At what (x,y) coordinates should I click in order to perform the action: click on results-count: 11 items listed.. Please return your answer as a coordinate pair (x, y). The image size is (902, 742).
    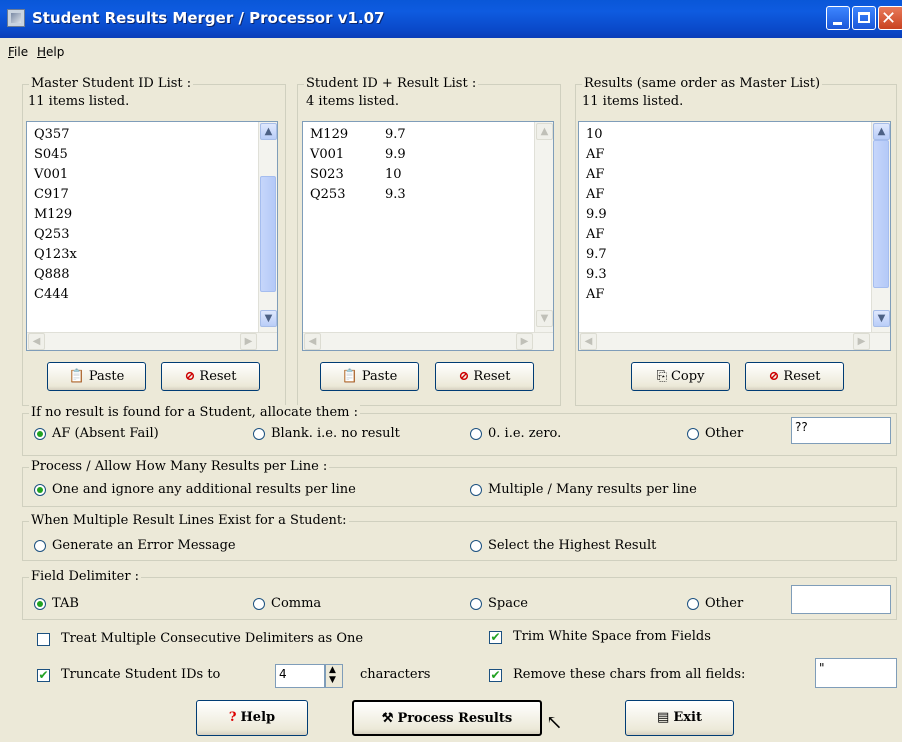
    Looking at the image, I should click on (633, 101).